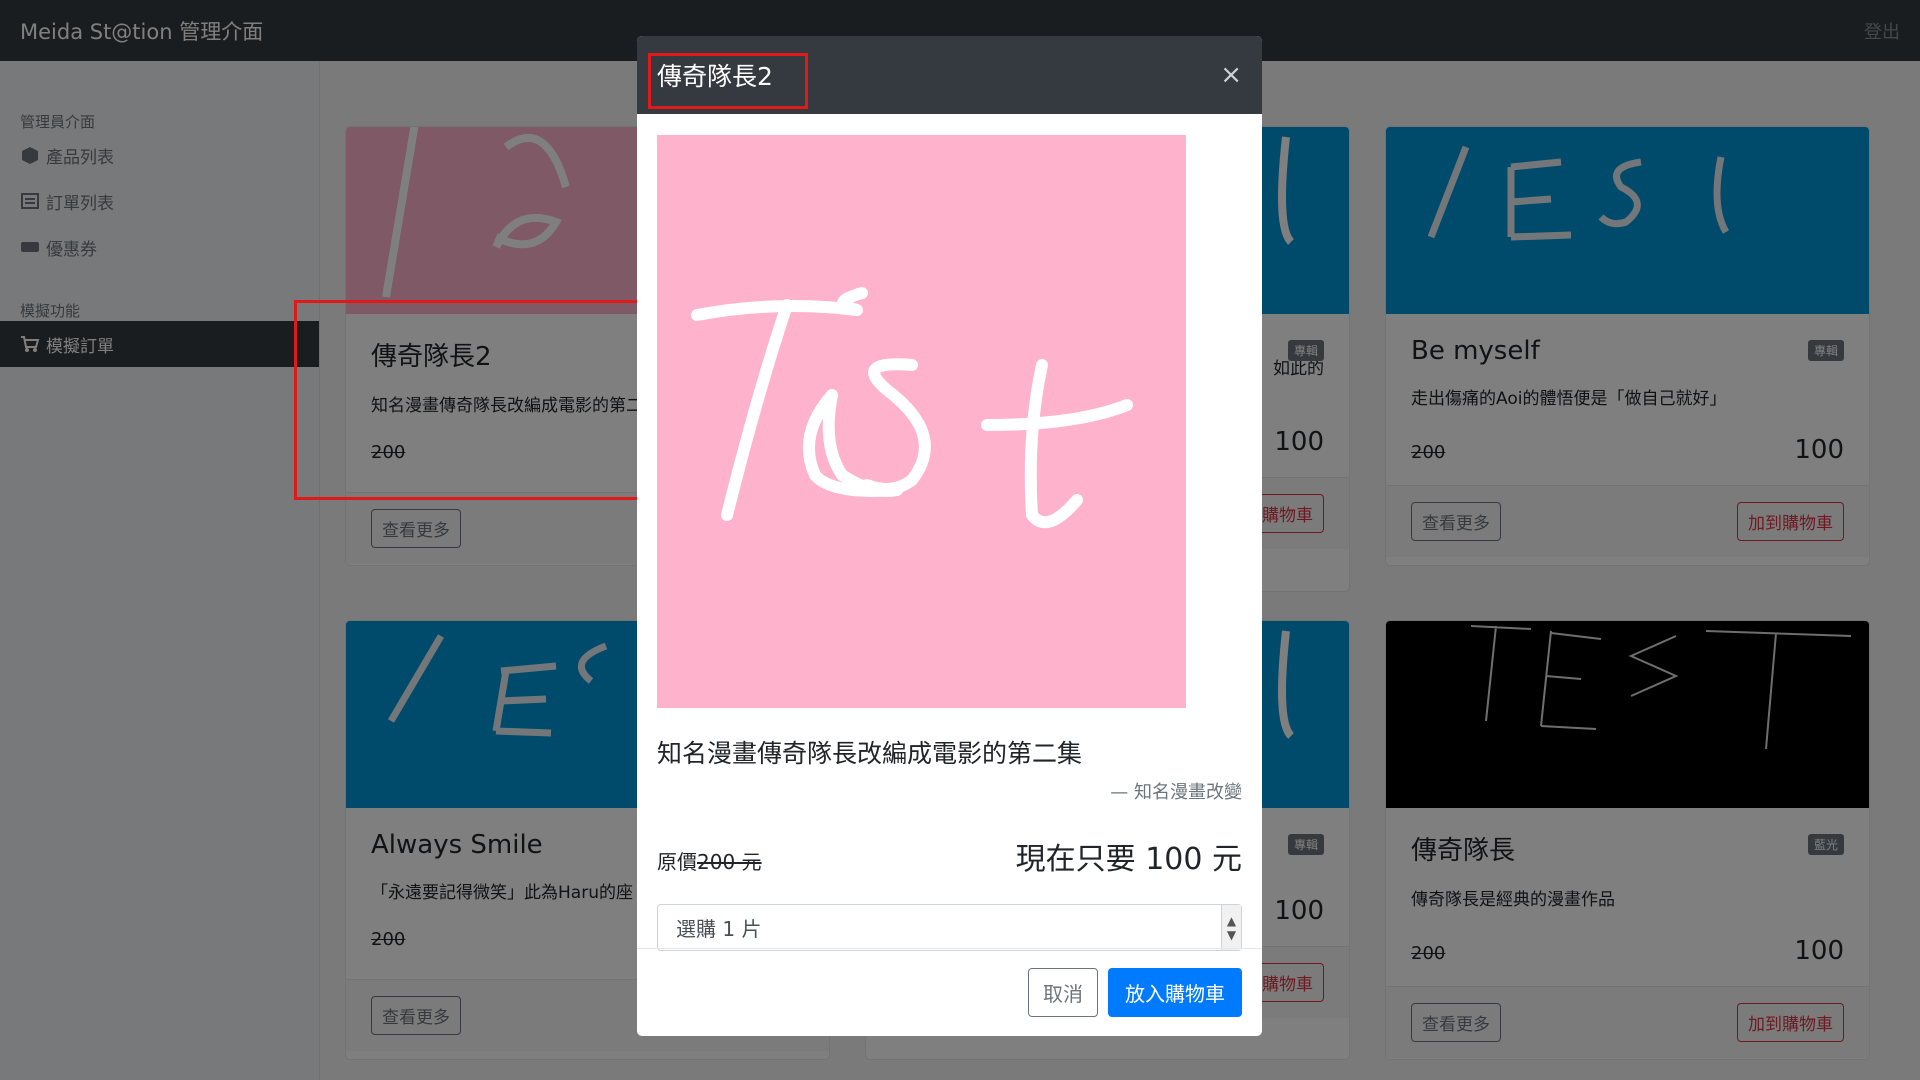 The width and height of the screenshot is (1920, 1080). What do you see at coordinates (1176, 792) in the screenshot?
I see `modal-quote: — 知名漫畫改變` at bounding box center [1176, 792].